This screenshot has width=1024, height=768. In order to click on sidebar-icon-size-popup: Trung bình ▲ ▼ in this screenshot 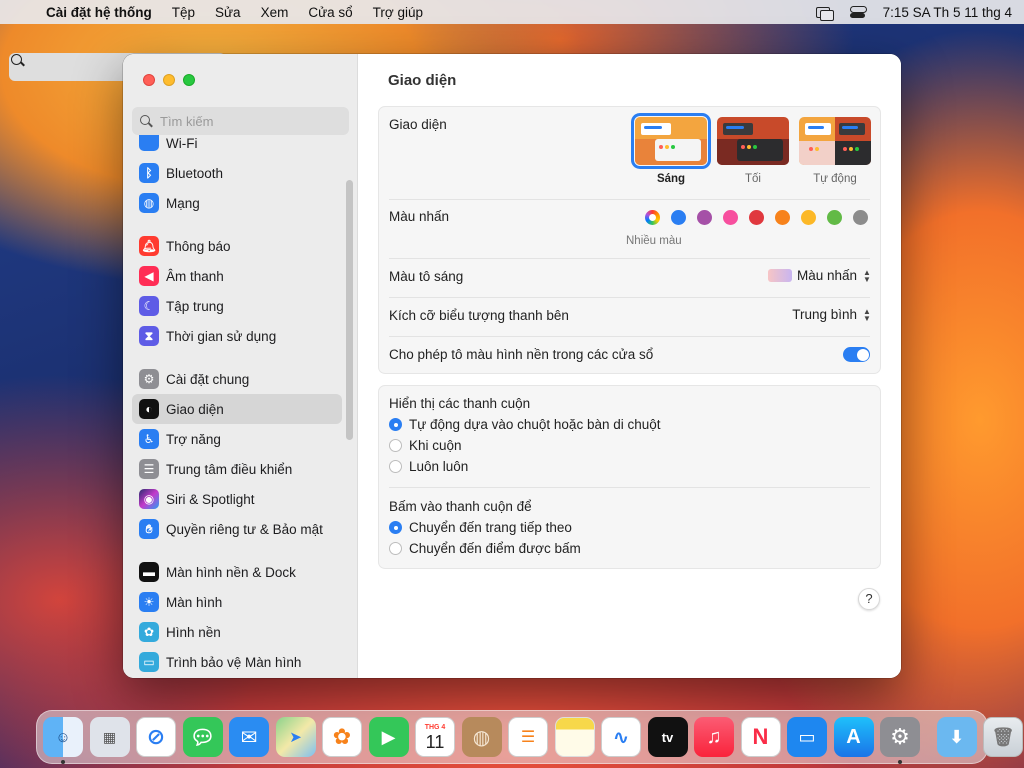, I will do `click(832, 314)`.